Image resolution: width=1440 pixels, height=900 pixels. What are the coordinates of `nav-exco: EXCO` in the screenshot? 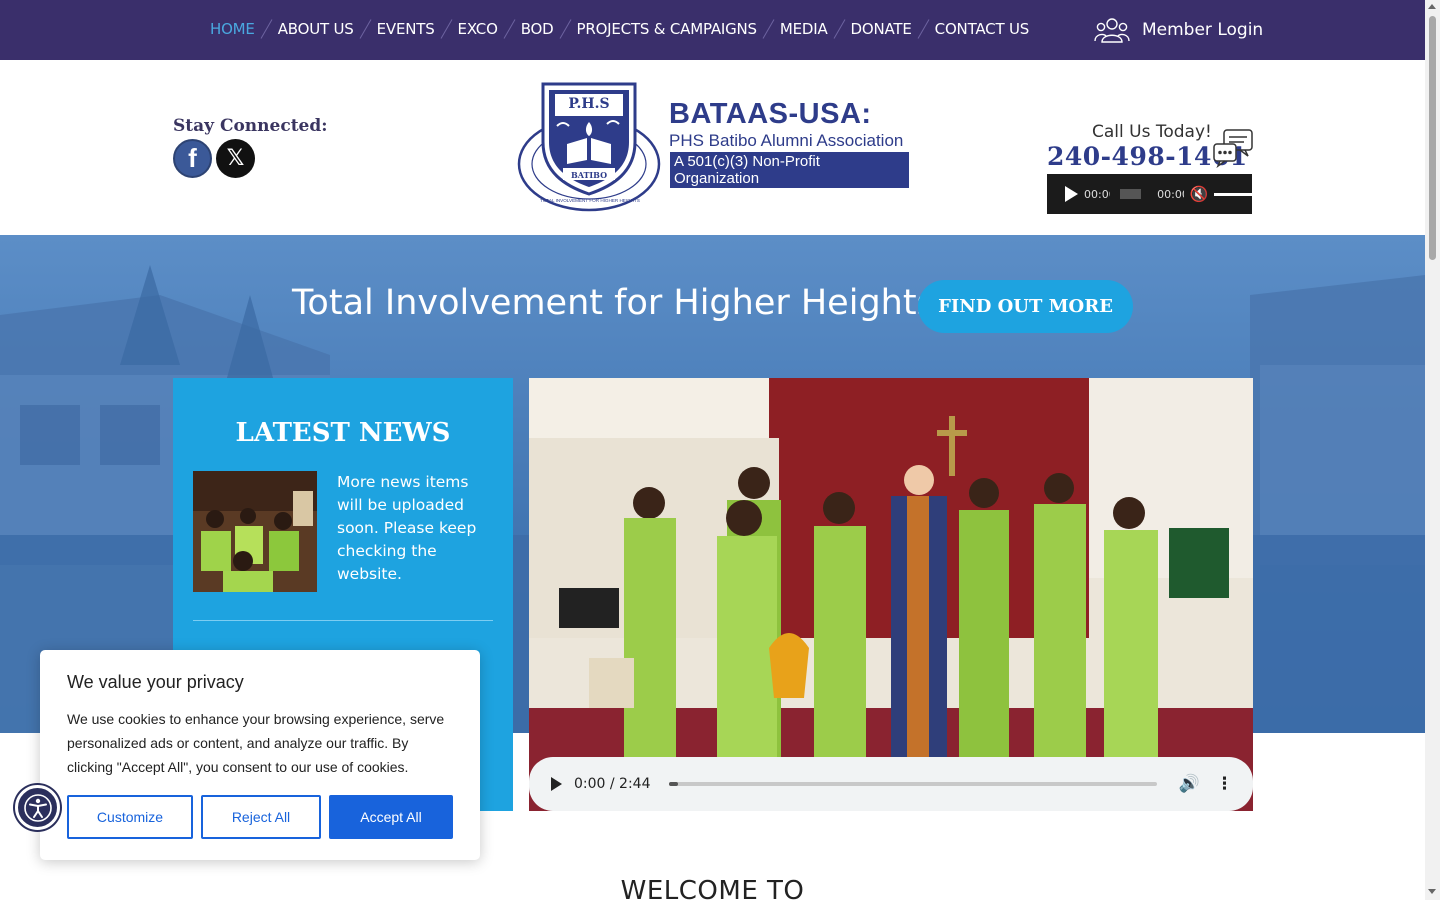 It's located at (478, 29).